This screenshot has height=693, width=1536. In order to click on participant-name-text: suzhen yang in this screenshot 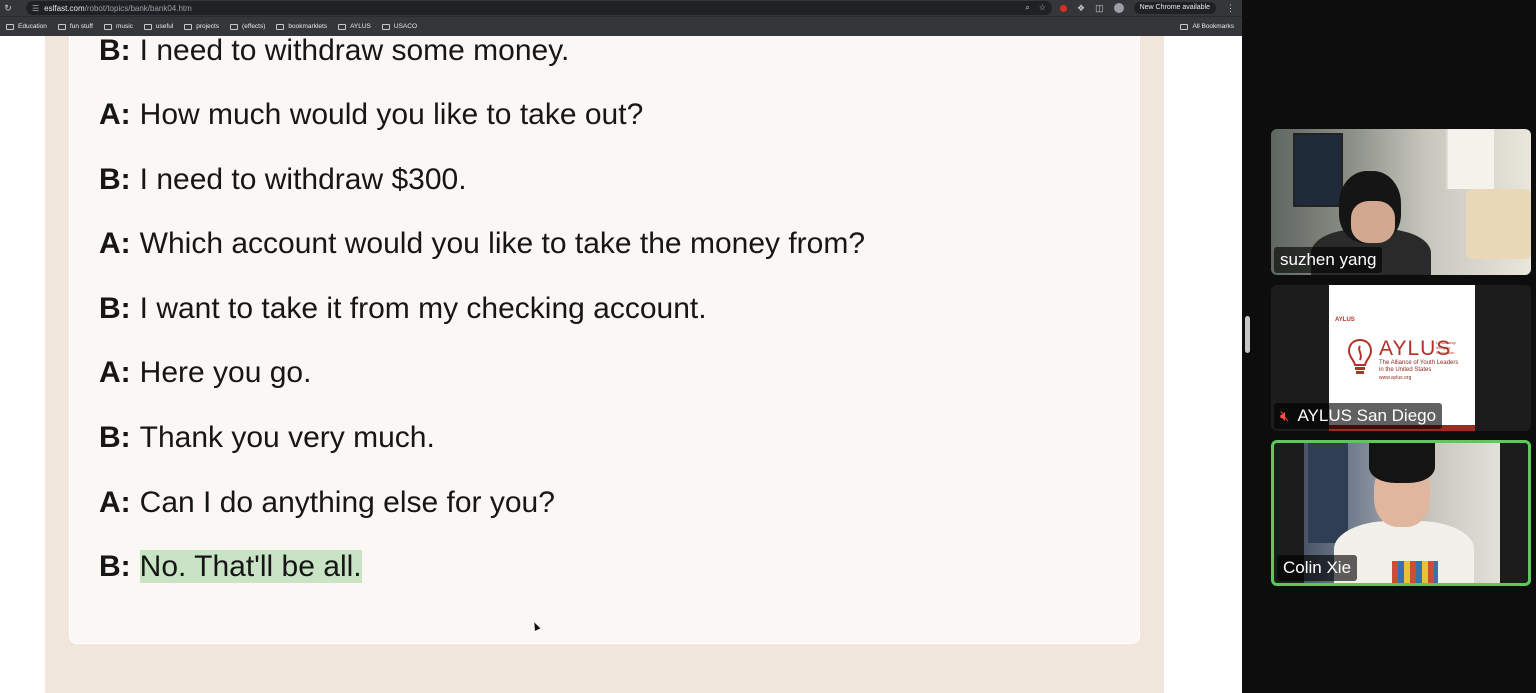, I will do `click(1328, 259)`.